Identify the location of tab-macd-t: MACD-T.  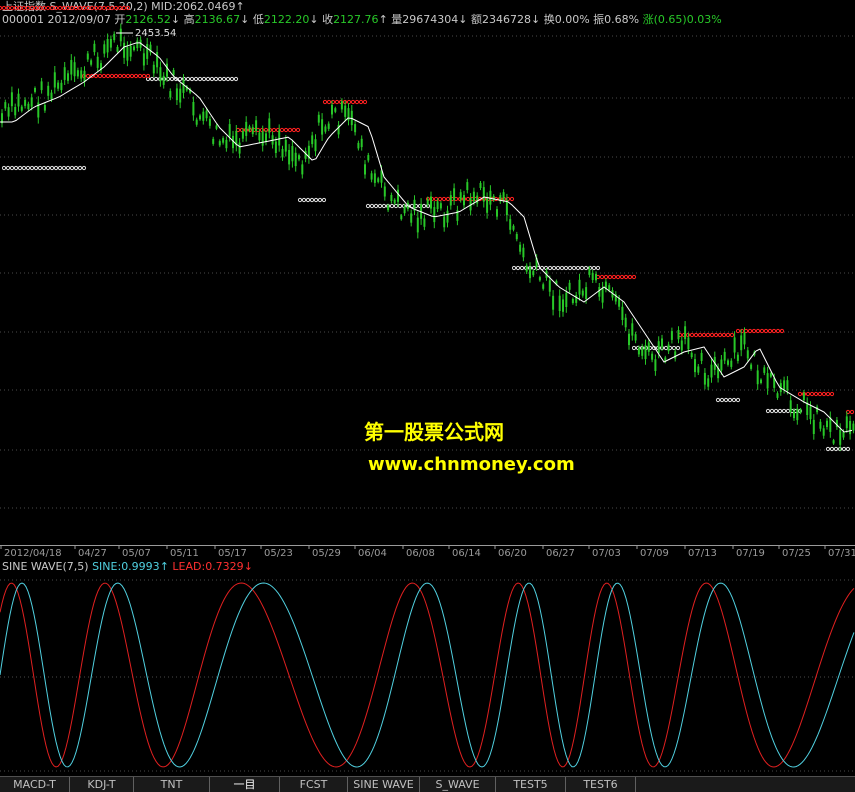
(35, 784).